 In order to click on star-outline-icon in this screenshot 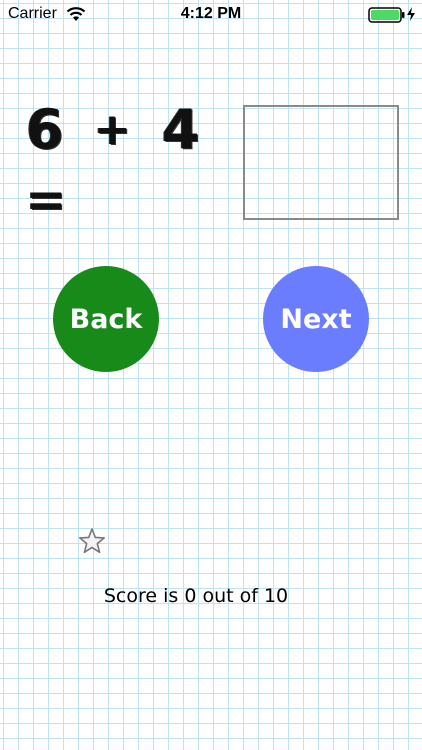, I will do `click(92, 541)`.